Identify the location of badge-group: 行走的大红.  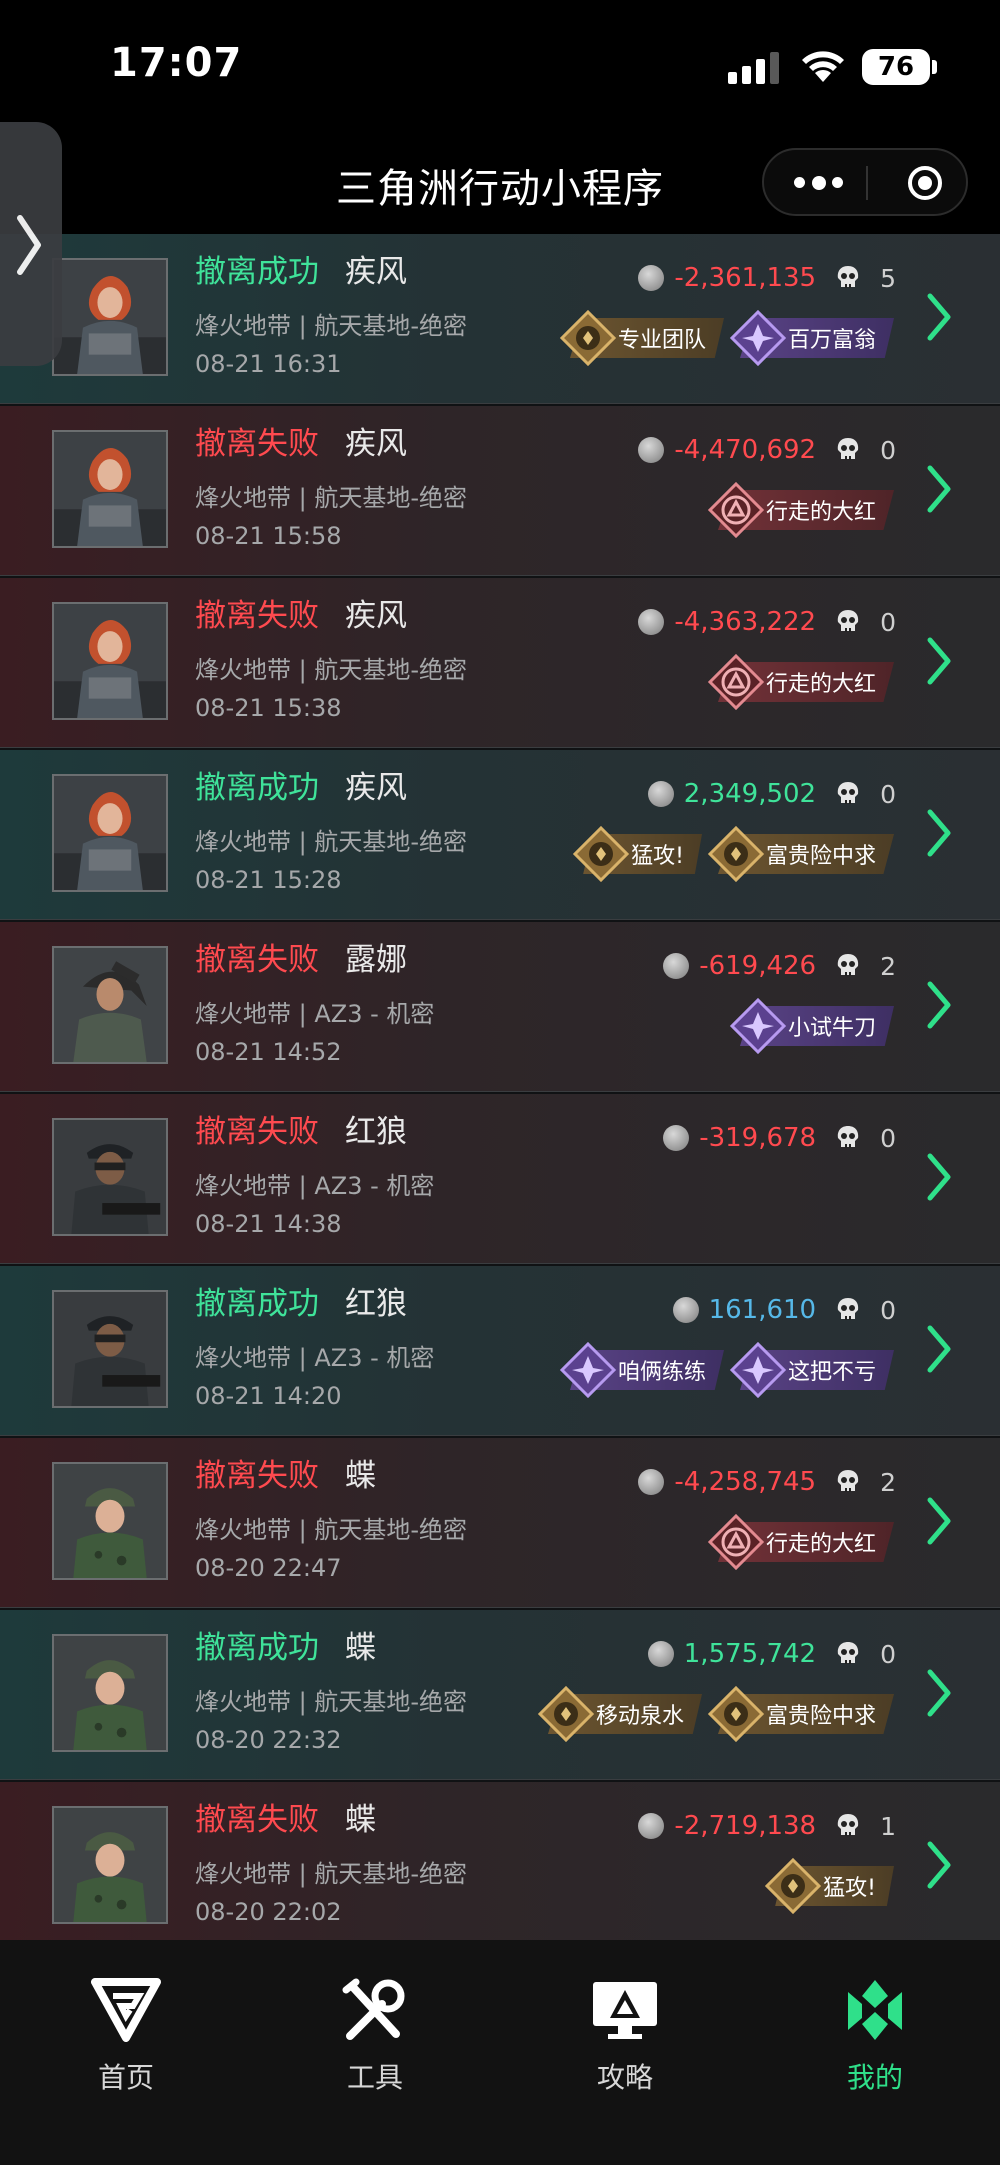
(800, 1542).